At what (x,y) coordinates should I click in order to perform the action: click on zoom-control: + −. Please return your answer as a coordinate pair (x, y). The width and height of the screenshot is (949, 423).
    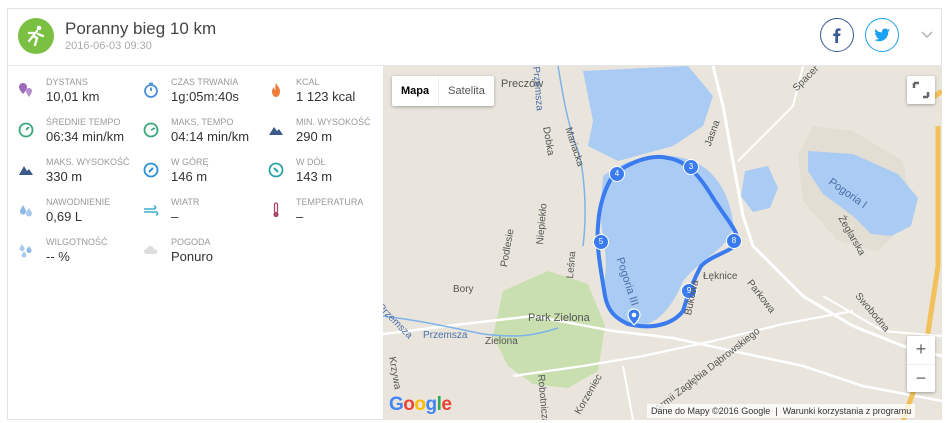
    Looking at the image, I should click on (921, 364).